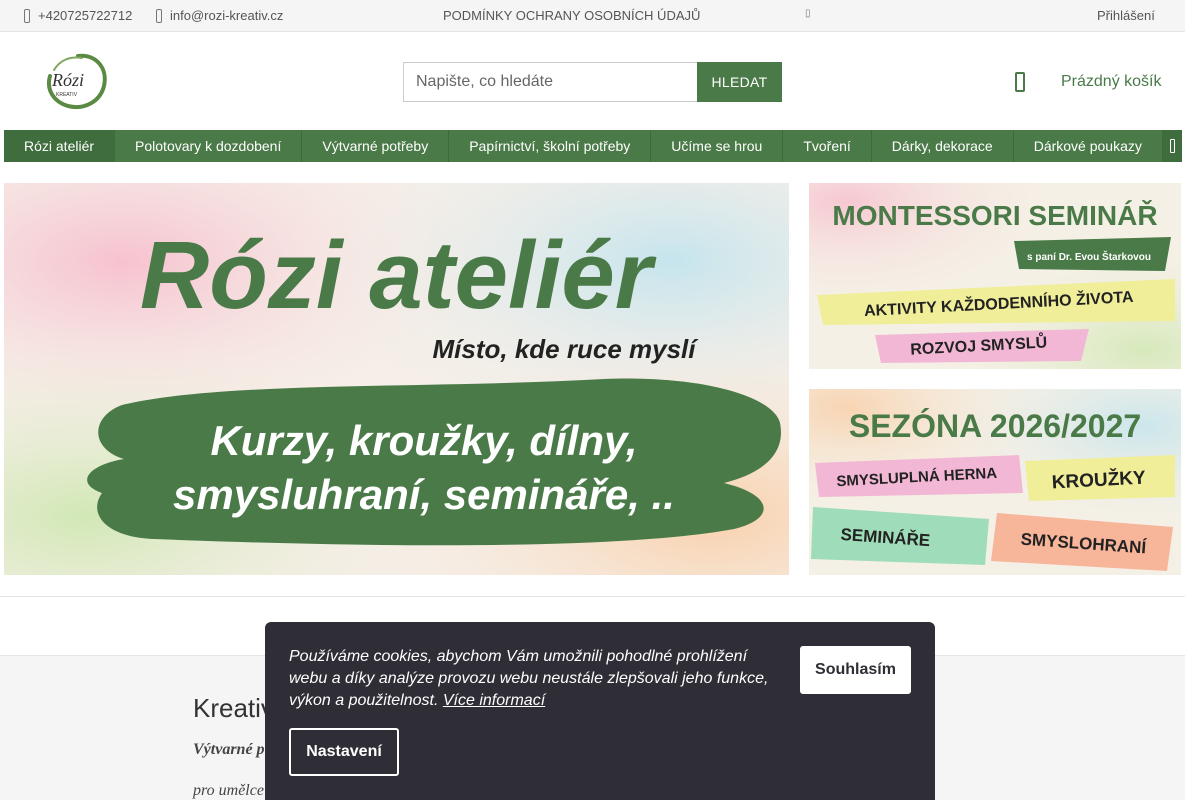 This screenshot has width=1200, height=800. What do you see at coordinates (855, 670) in the screenshot?
I see `cookie-accept-button: Souhlasím` at bounding box center [855, 670].